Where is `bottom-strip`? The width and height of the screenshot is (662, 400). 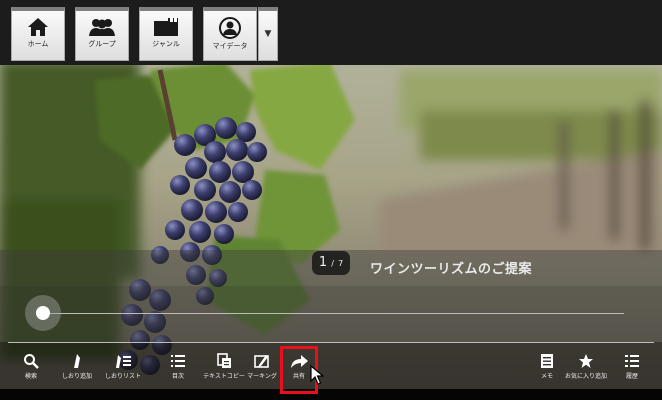
bottom-strip is located at coordinates (331, 394).